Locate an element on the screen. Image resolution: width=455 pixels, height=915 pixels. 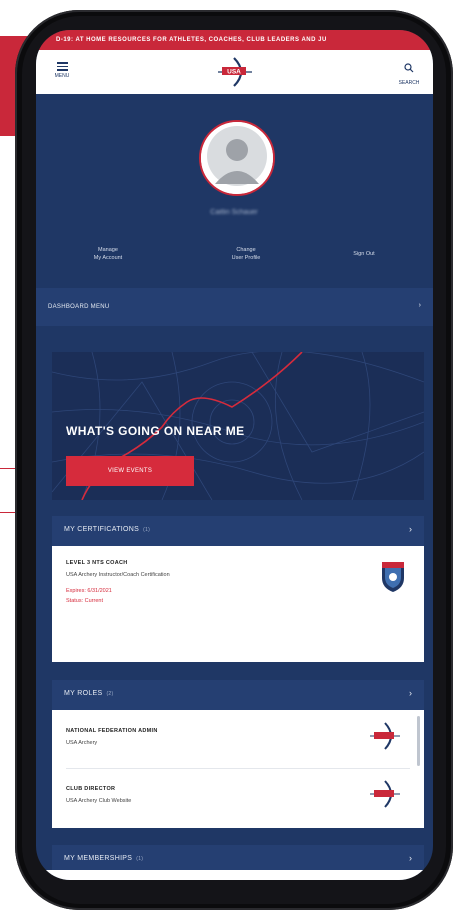
certifications-count: (1) is located at coordinates (147, 530).